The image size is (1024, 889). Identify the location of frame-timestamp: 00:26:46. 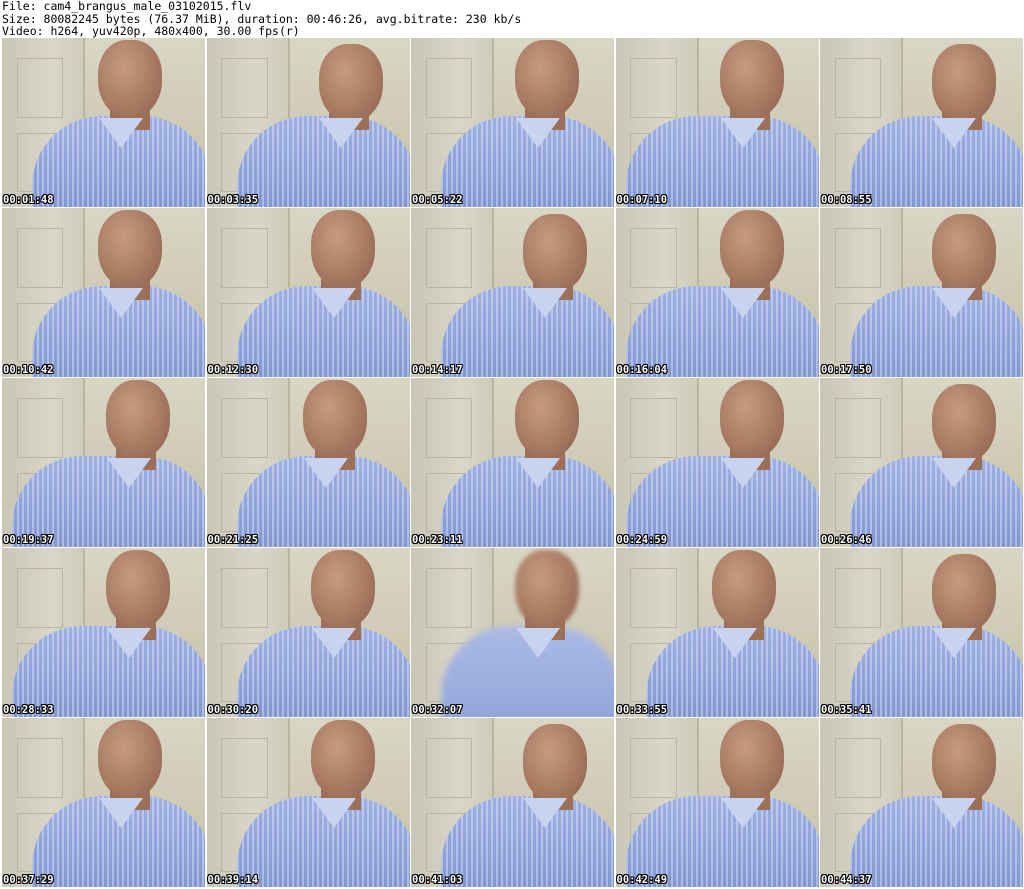
(846, 540).